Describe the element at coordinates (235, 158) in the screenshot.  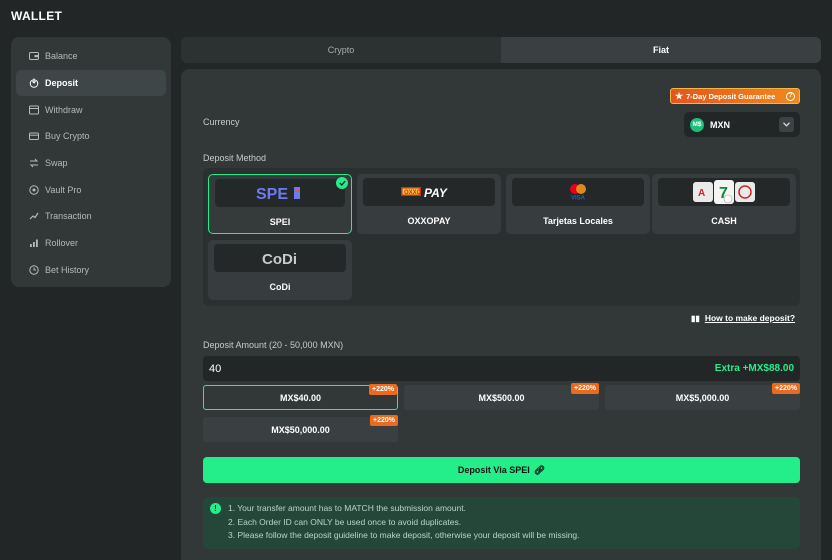
I see `deposit-method-label: Deposit Method` at that location.